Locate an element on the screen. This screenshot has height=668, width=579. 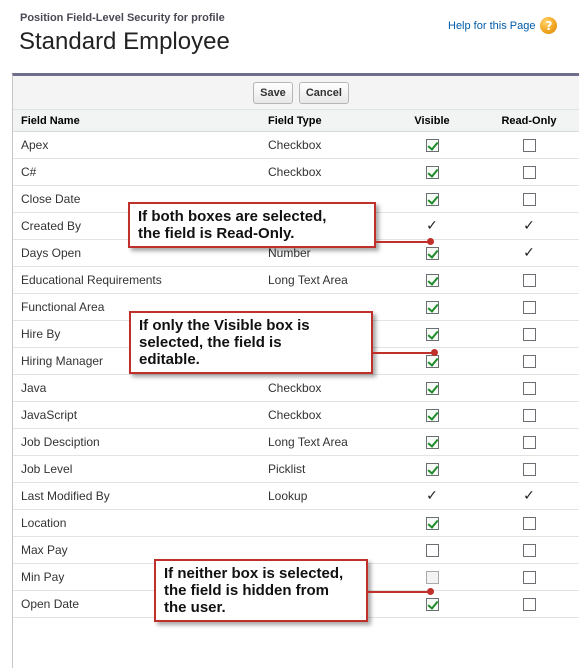
cancel-button: Cancel is located at coordinates (323, 92).